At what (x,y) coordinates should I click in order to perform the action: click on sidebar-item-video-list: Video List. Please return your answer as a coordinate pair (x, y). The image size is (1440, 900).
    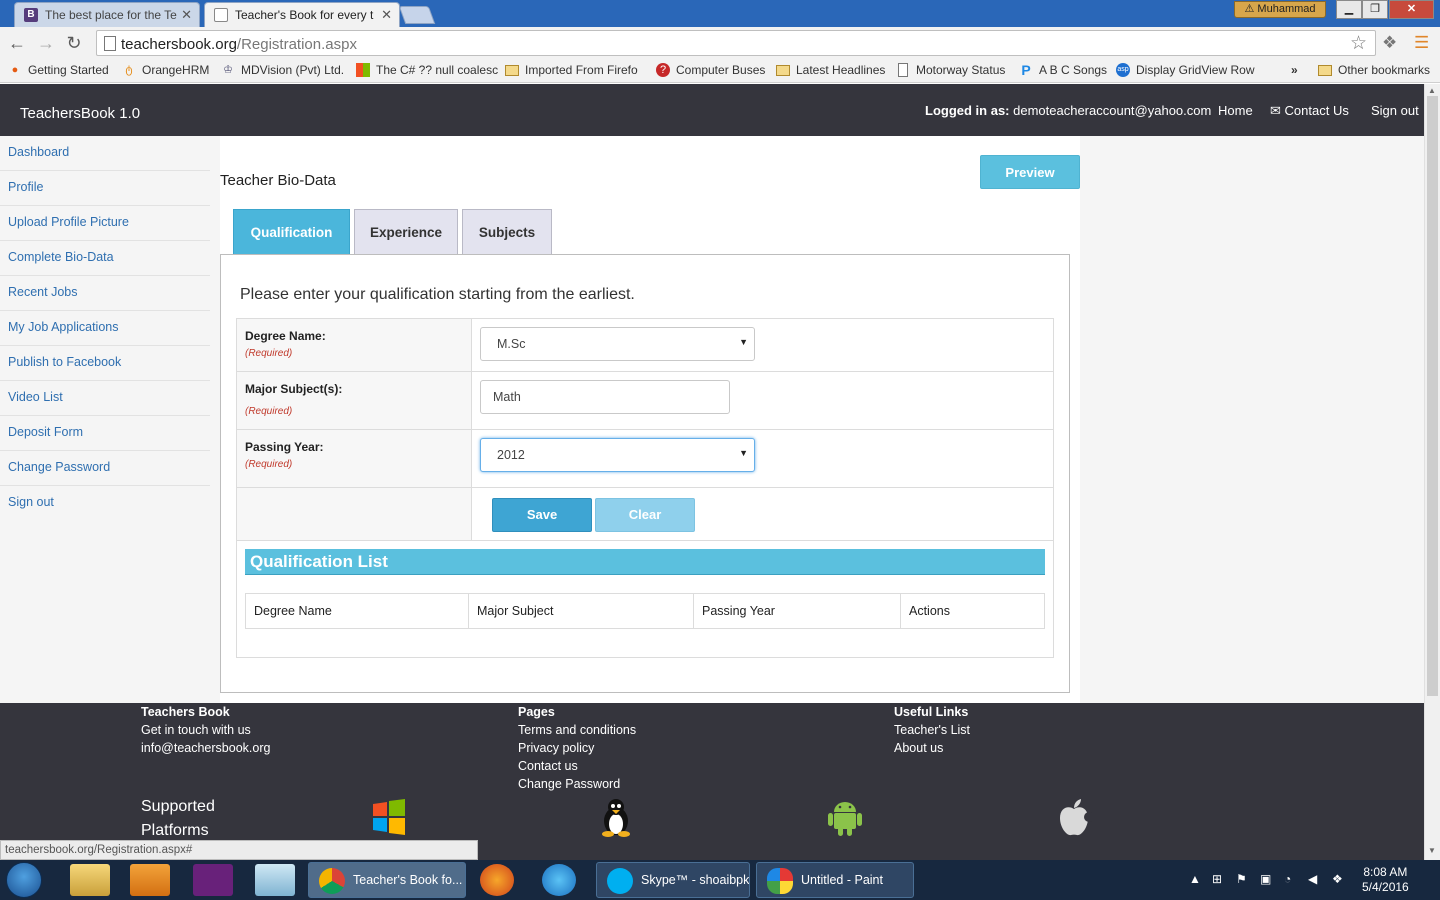
    Looking at the image, I should click on (105, 398).